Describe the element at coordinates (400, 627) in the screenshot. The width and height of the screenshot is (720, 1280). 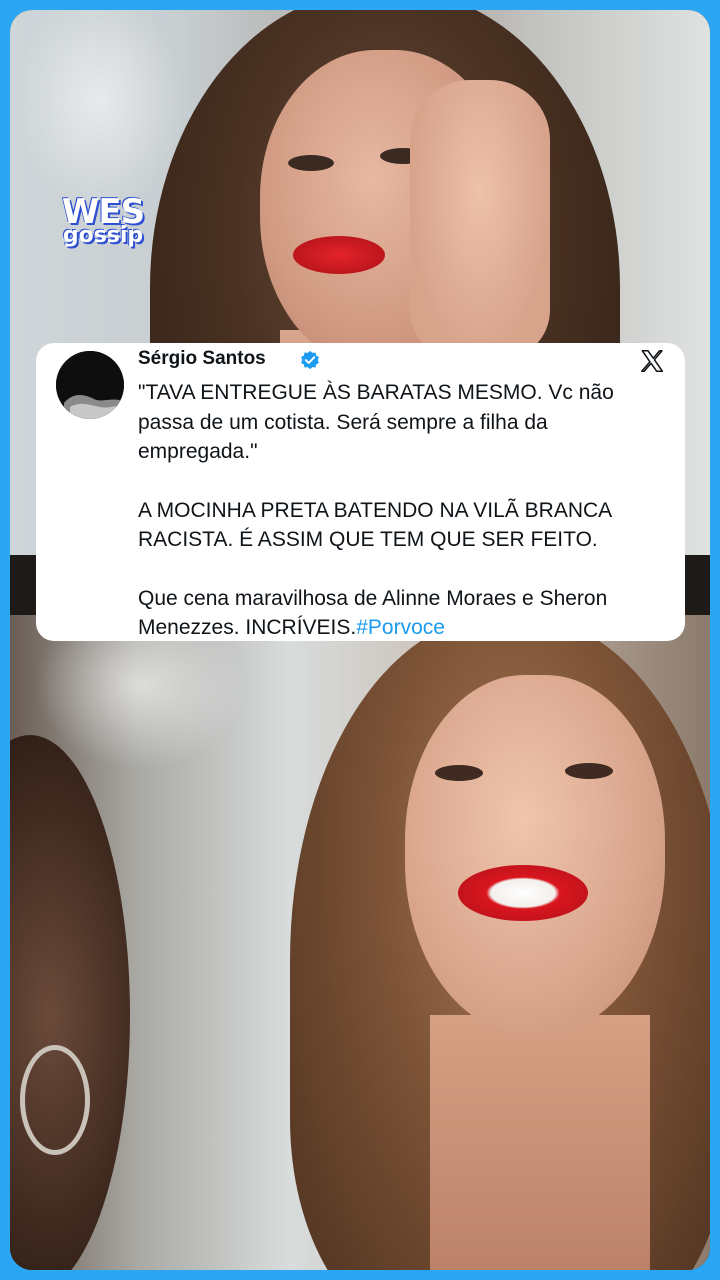
I see `hashtag-link: #Porvoce` at that location.